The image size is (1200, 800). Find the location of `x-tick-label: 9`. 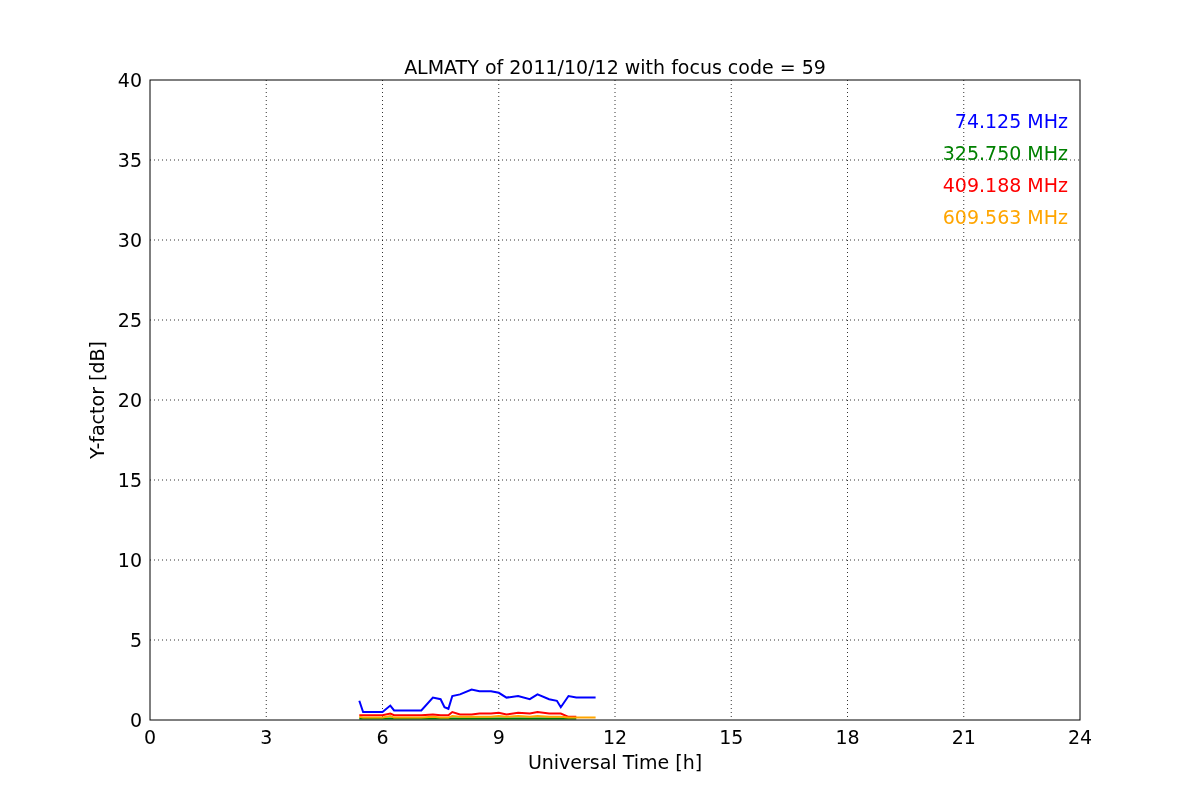

x-tick-label: 9 is located at coordinates (498, 737).